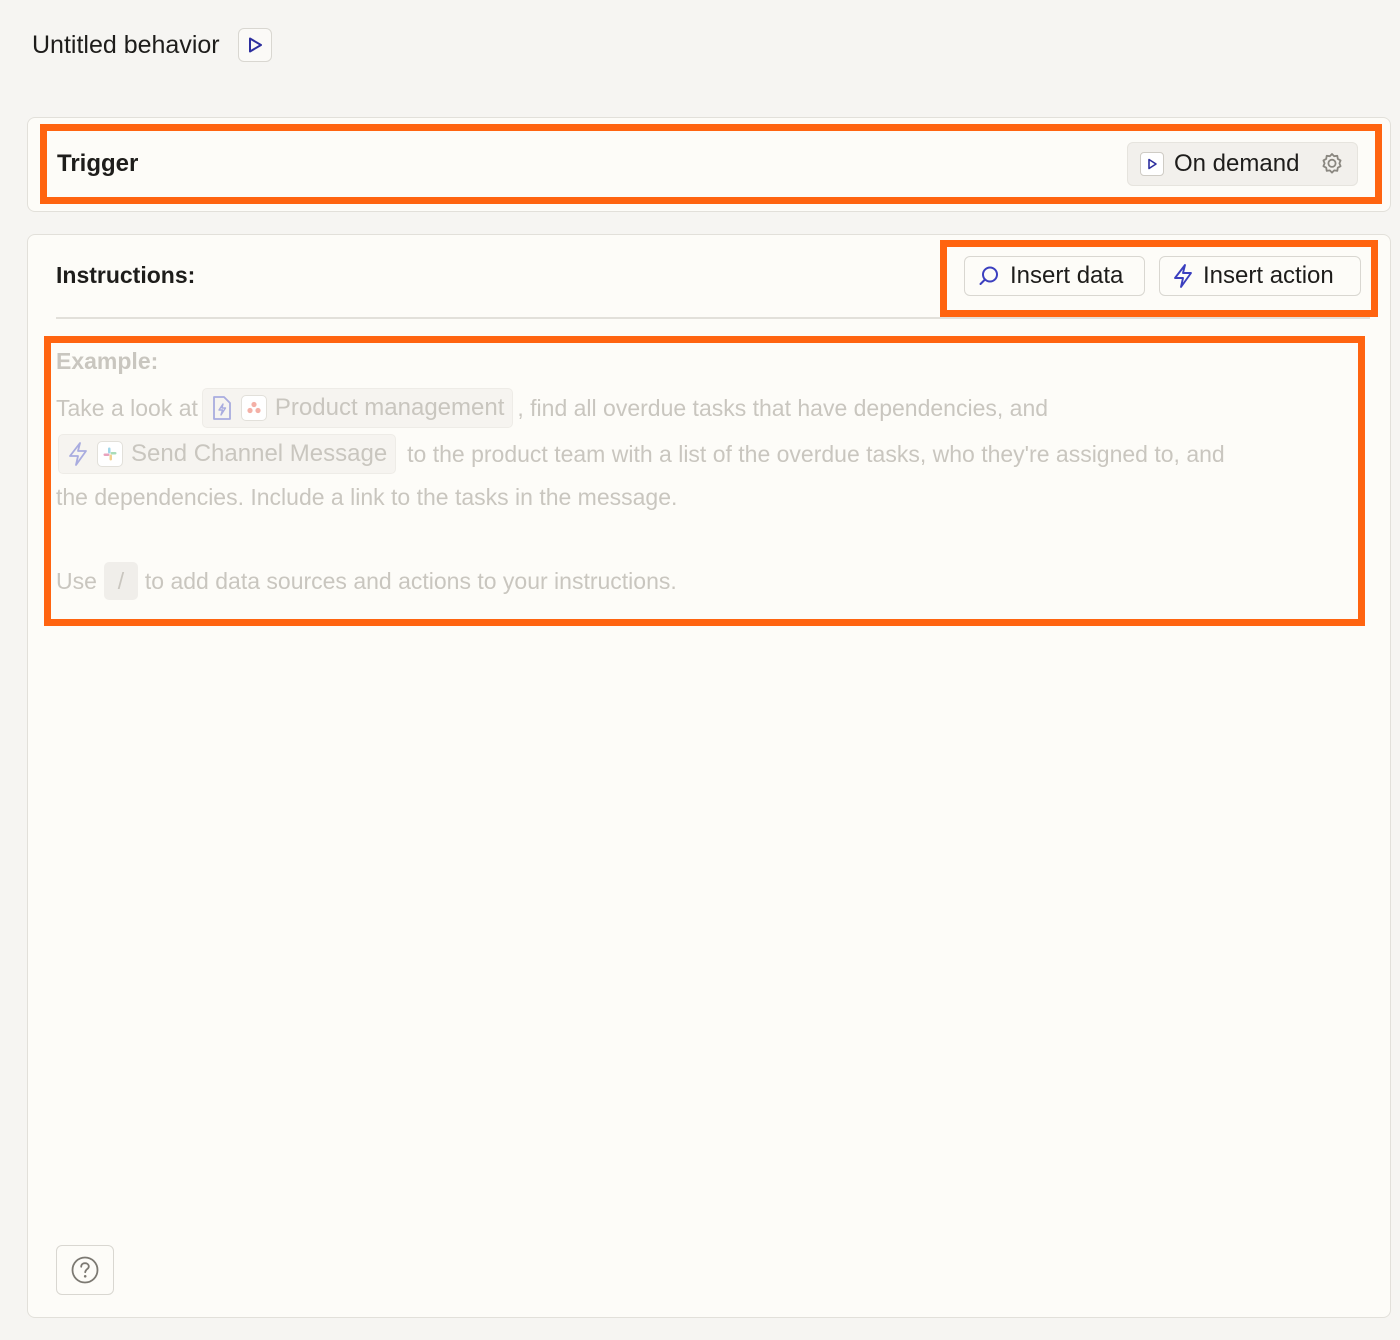 The width and height of the screenshot is (1400, 1340). I want to click on document-lightning-icon, so click(222, 408).